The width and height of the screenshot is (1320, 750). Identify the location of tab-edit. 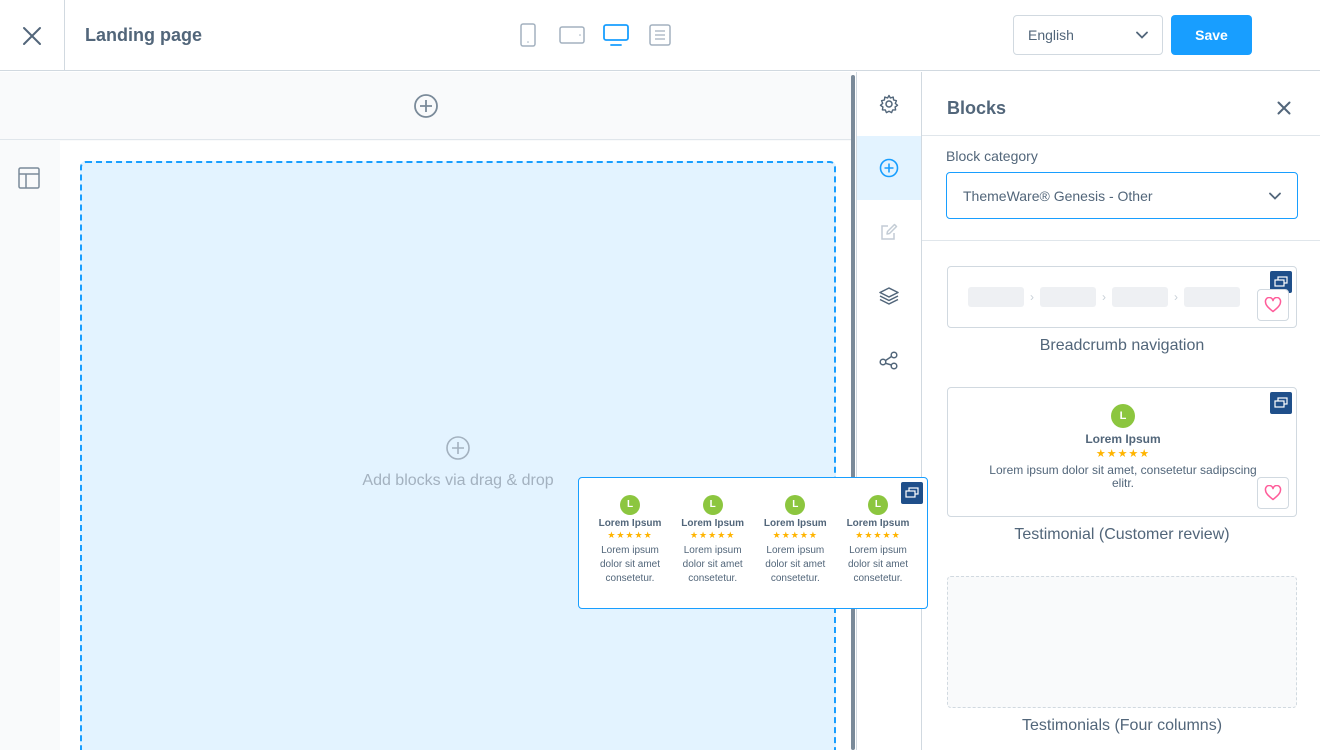
(889, 232).